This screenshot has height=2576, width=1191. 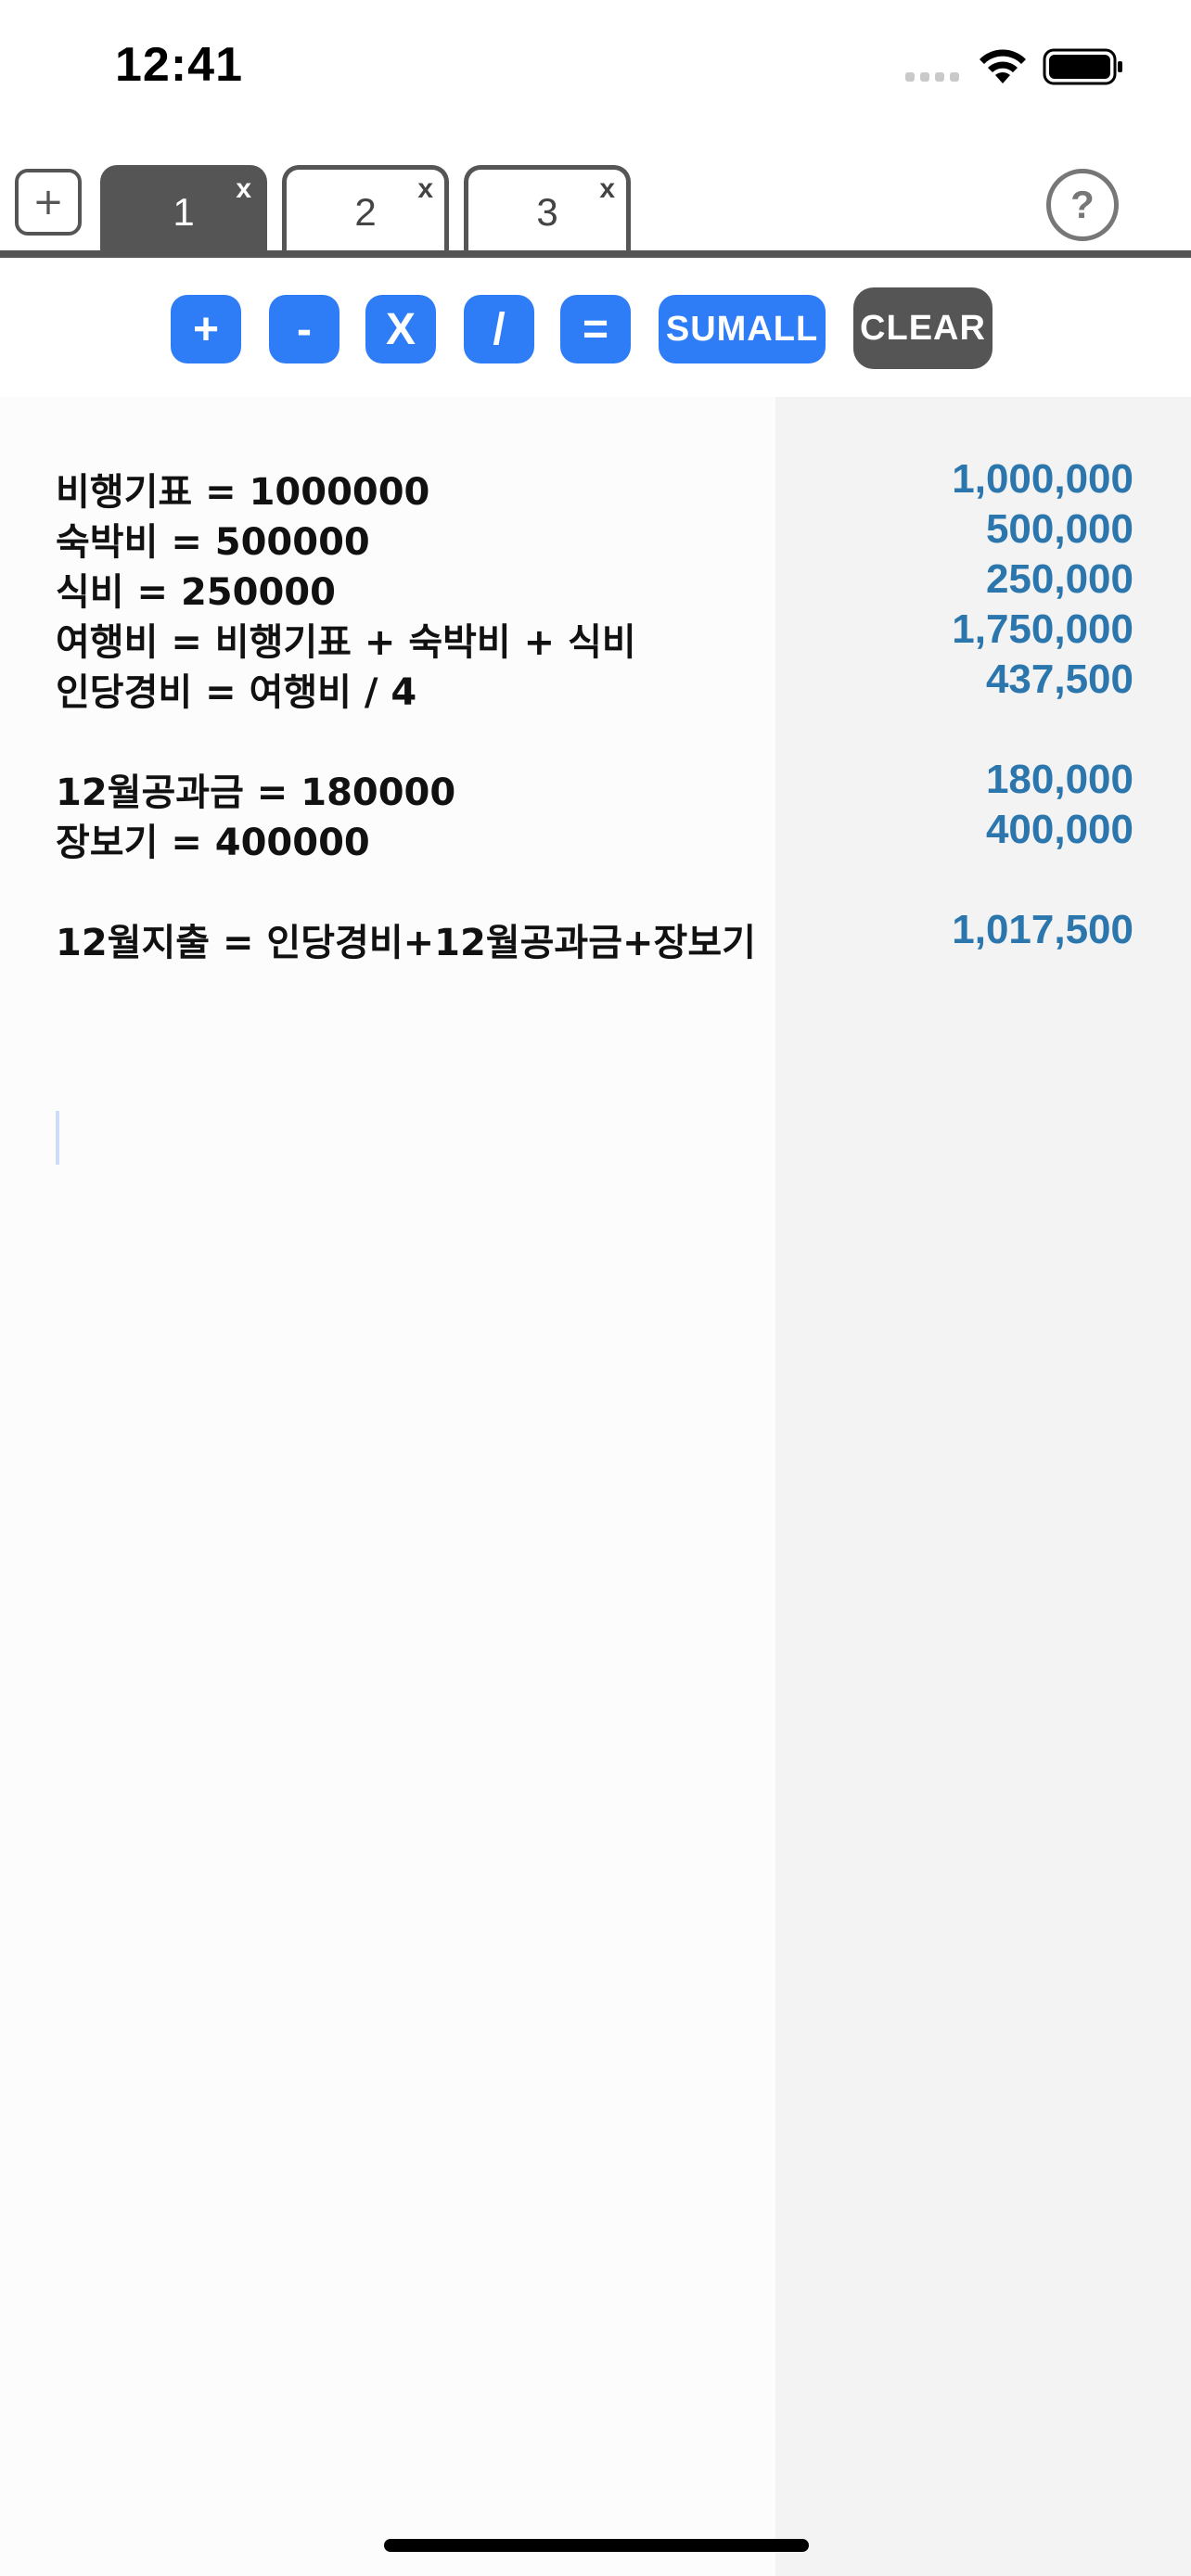 What do you see at coordinates (406, 943) in the screenshot?
I see `expression-line: 12월지출 = 인당경비+12월공과금+장보기` at bounding box center [406, 943].